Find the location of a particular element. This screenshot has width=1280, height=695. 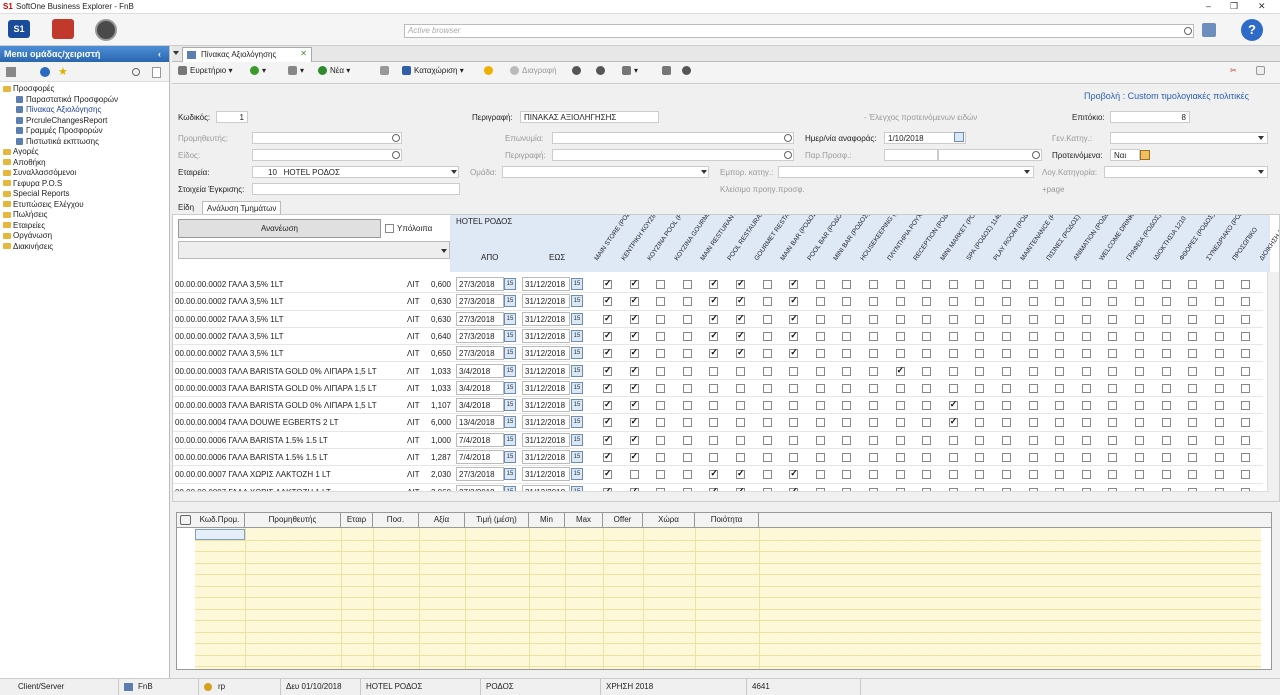

comcat-dropdown-icon is located at coordinates (1027, 172).